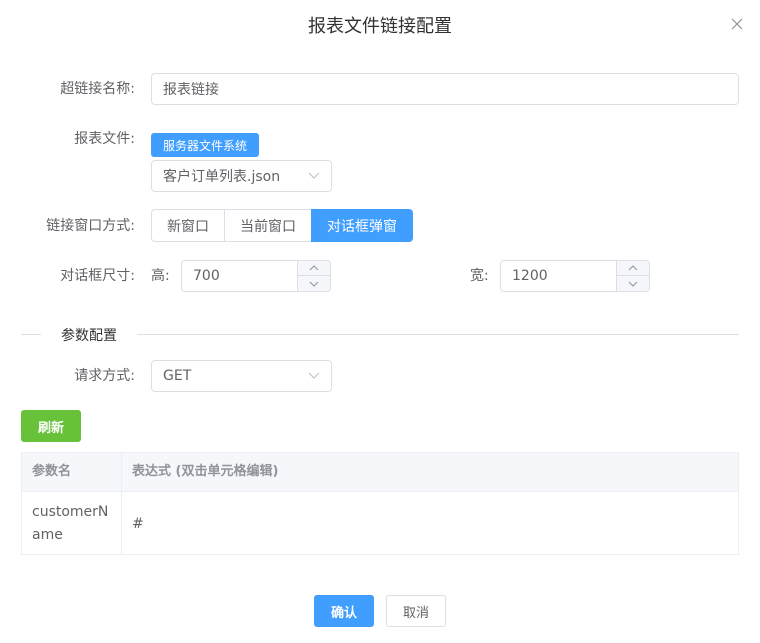 The image size is (760, 643). Describe the element at coordinates (445, 89) in the screenshot. I see `link-name-input: 报表链接` at that location.